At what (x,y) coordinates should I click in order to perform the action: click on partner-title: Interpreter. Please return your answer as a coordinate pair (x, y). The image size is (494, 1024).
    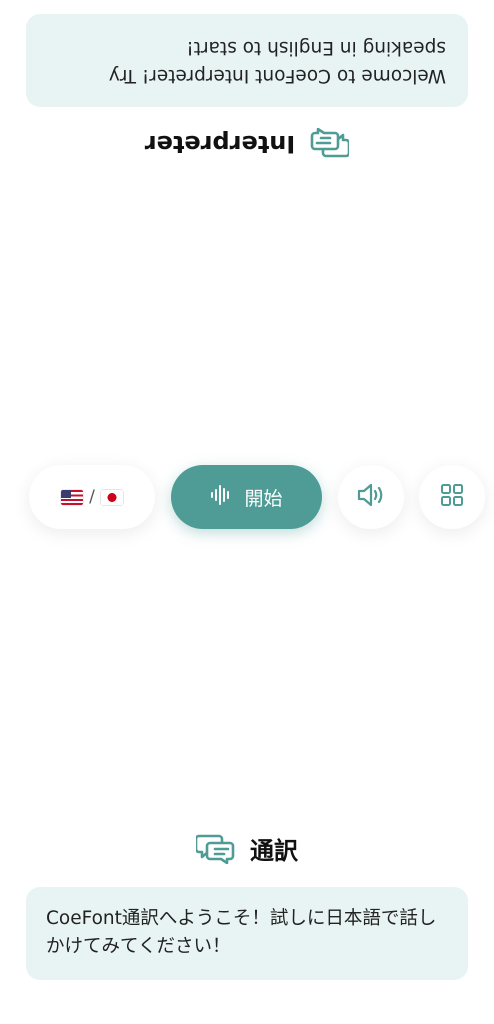
    Looking at the image, I should click on (220, 144).